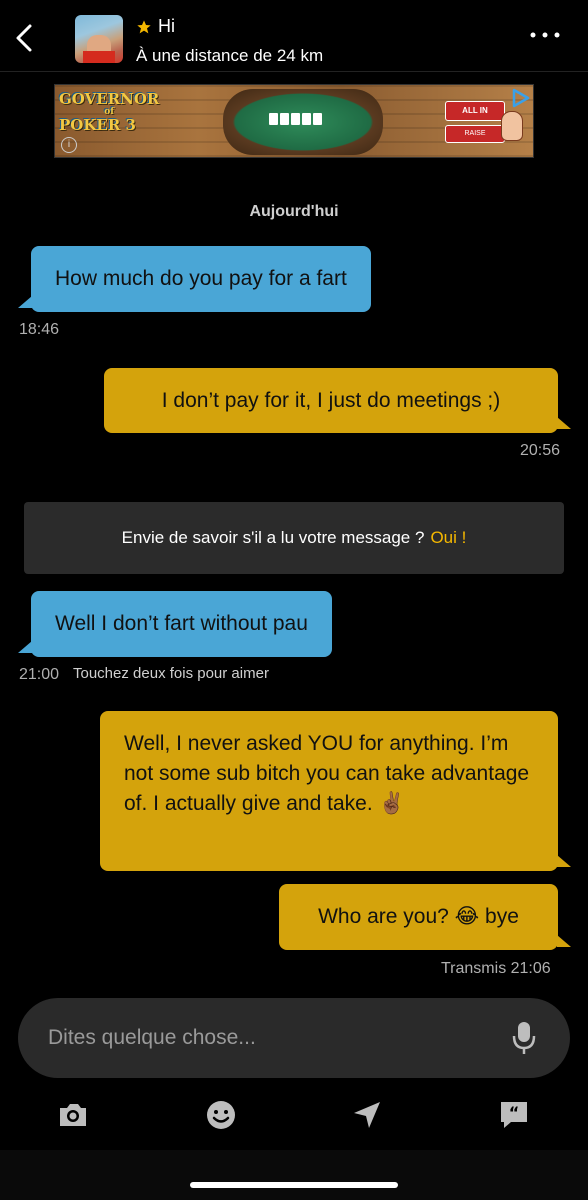 This screenshot has width=588, height=1200. Describe the element at coordinates (294, 211) in the screenshot. I see `date-separator: Aujourd'hui` at that location.